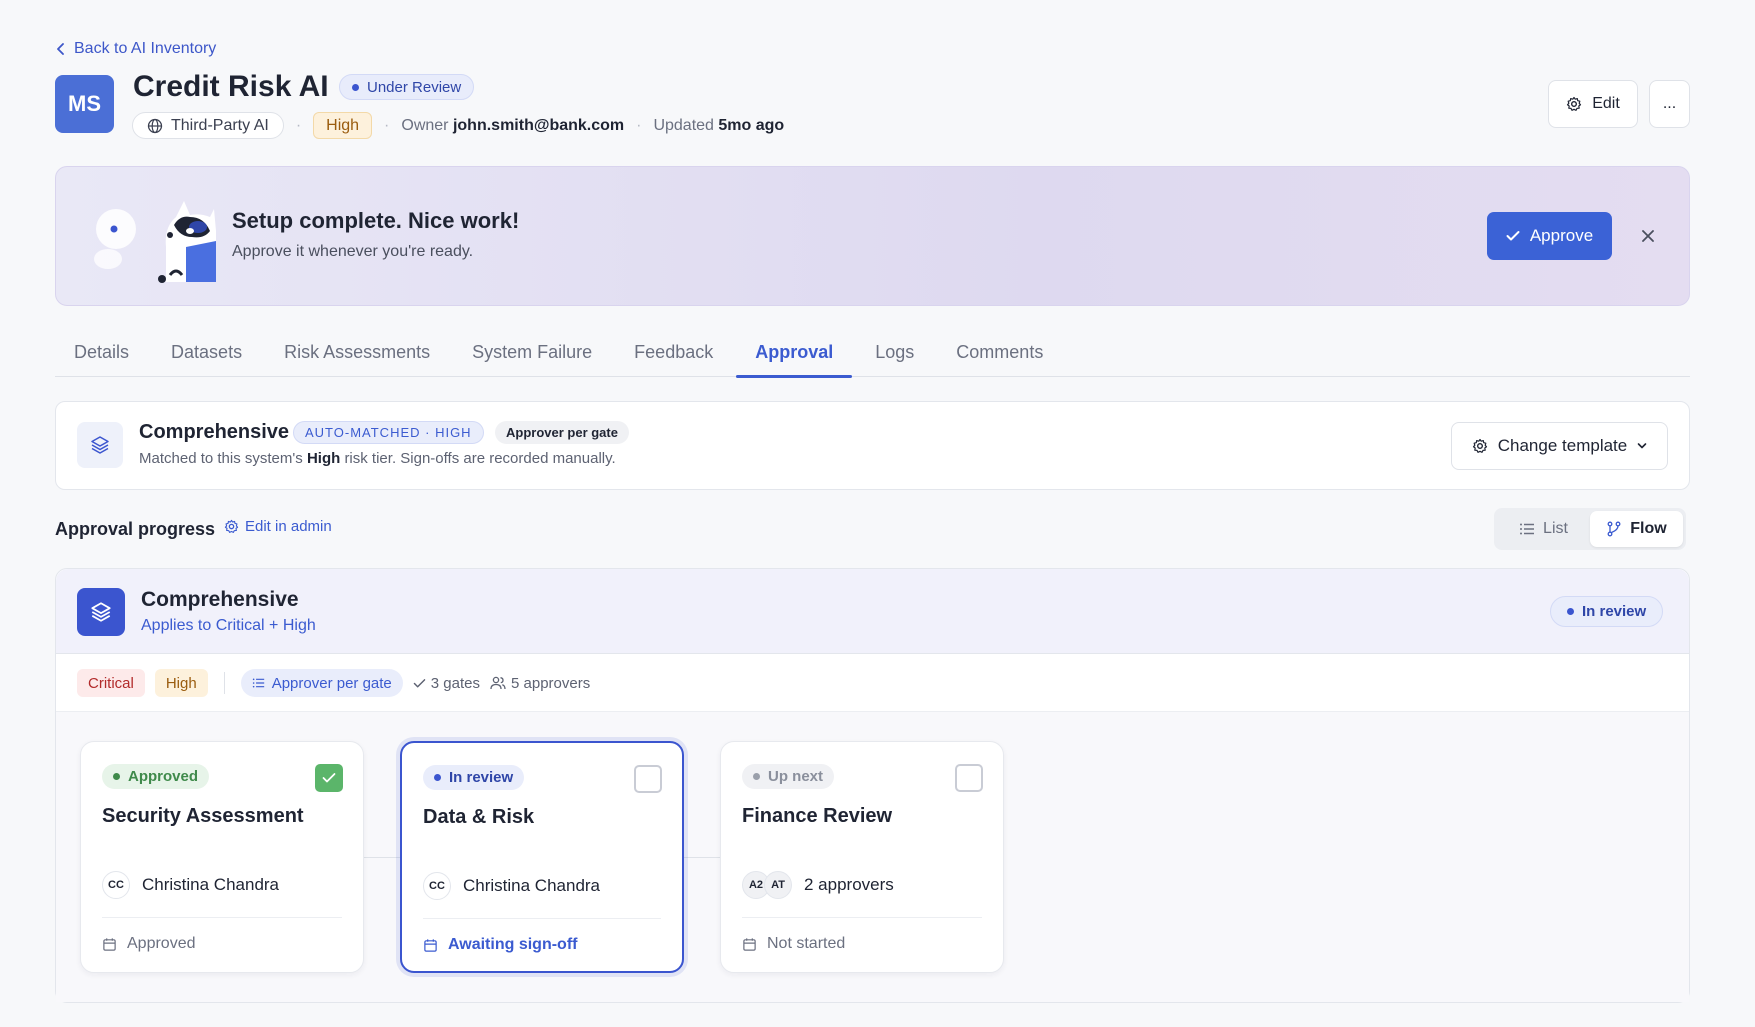 This screenshot has height=1027, width=1755. What do you see at coordinates (214, 432) in the screenshot?
I see `template-name: Comprehensive` at bounding box center [214, 432].